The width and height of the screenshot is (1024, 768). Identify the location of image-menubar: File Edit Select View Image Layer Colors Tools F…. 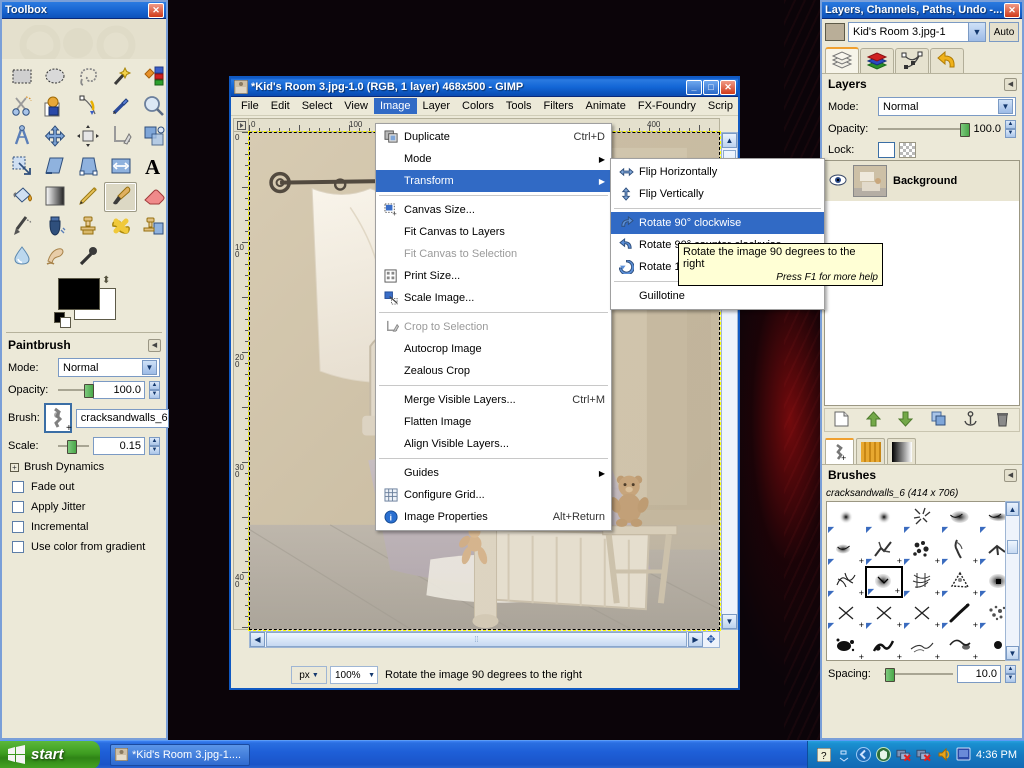
(484, 106).